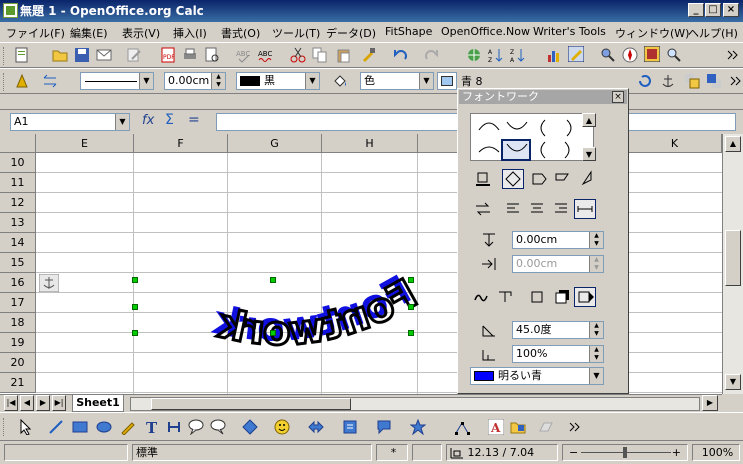 The height and width of the screenshot is (464, 743). What do you see at coordinates (537, 297) in the screenshot?
I see `shadow-off-icon` at bounding box center [537, 297].